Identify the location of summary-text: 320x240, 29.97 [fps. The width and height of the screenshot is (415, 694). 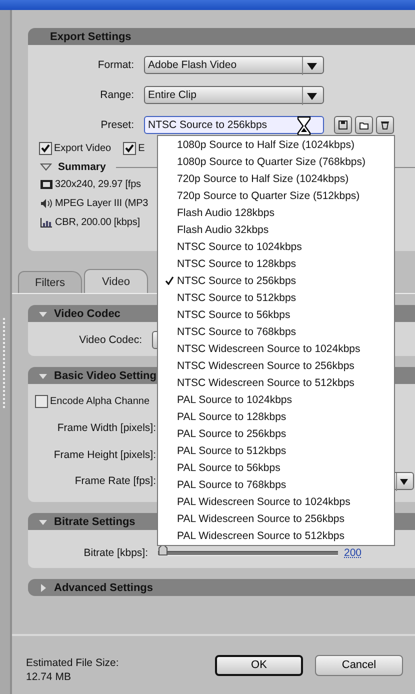
(98, 184).